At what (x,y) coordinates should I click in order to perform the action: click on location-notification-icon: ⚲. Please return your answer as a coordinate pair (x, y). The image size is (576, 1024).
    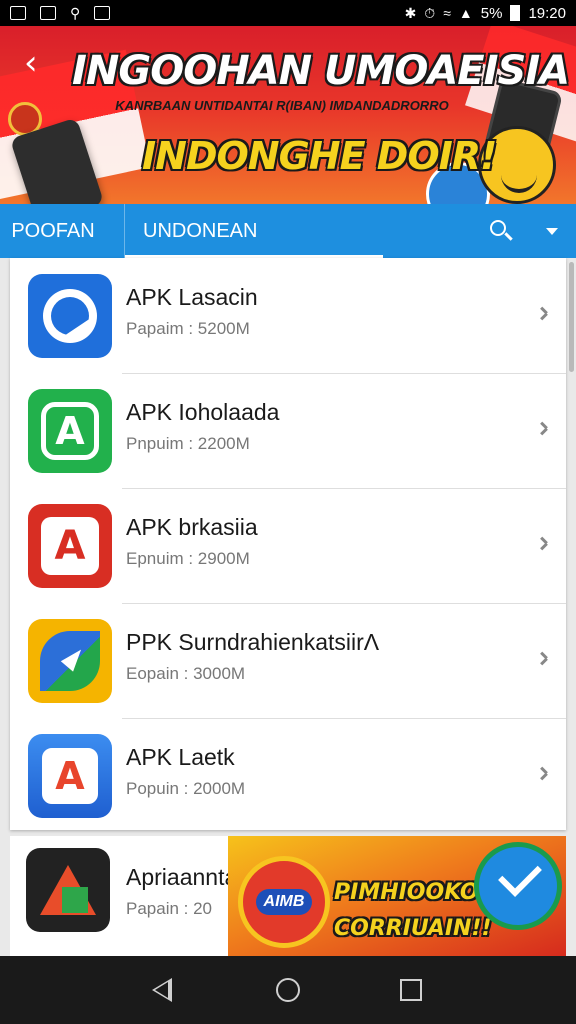
    Looking at the image, I should click on (75, 12).